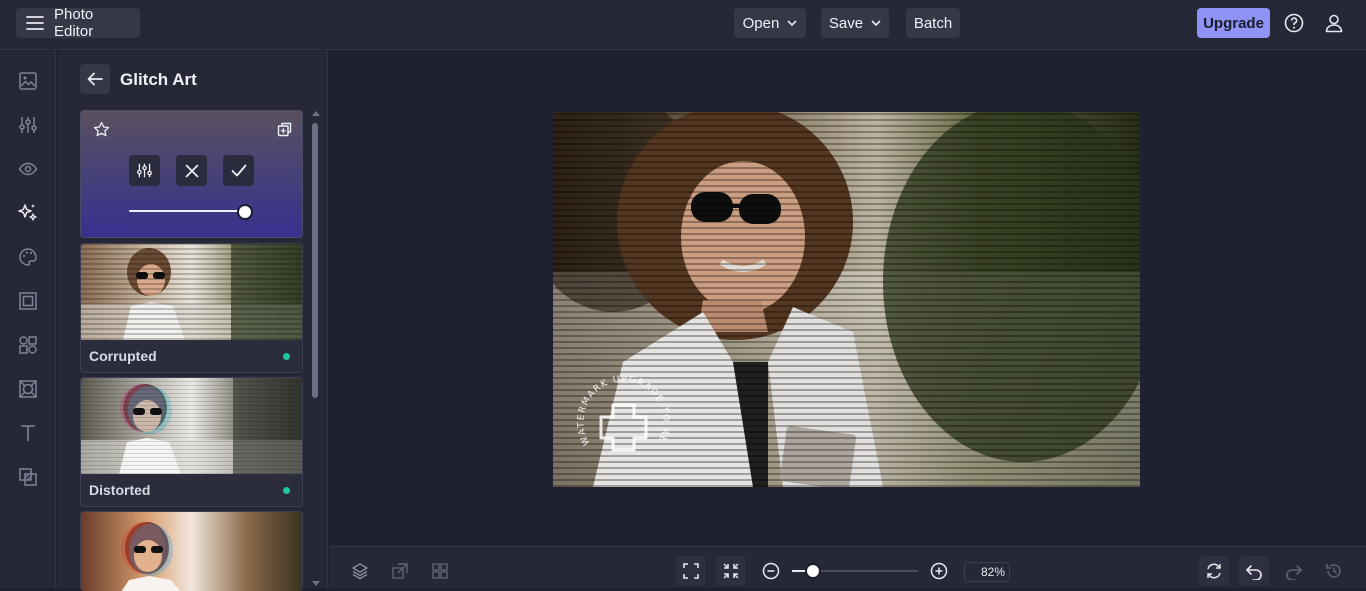 The image size is (1366, 591). What do you see at coordinates (28, 389) in the screenshot?
I see `texture-icon` at bounding box center [28, 389].